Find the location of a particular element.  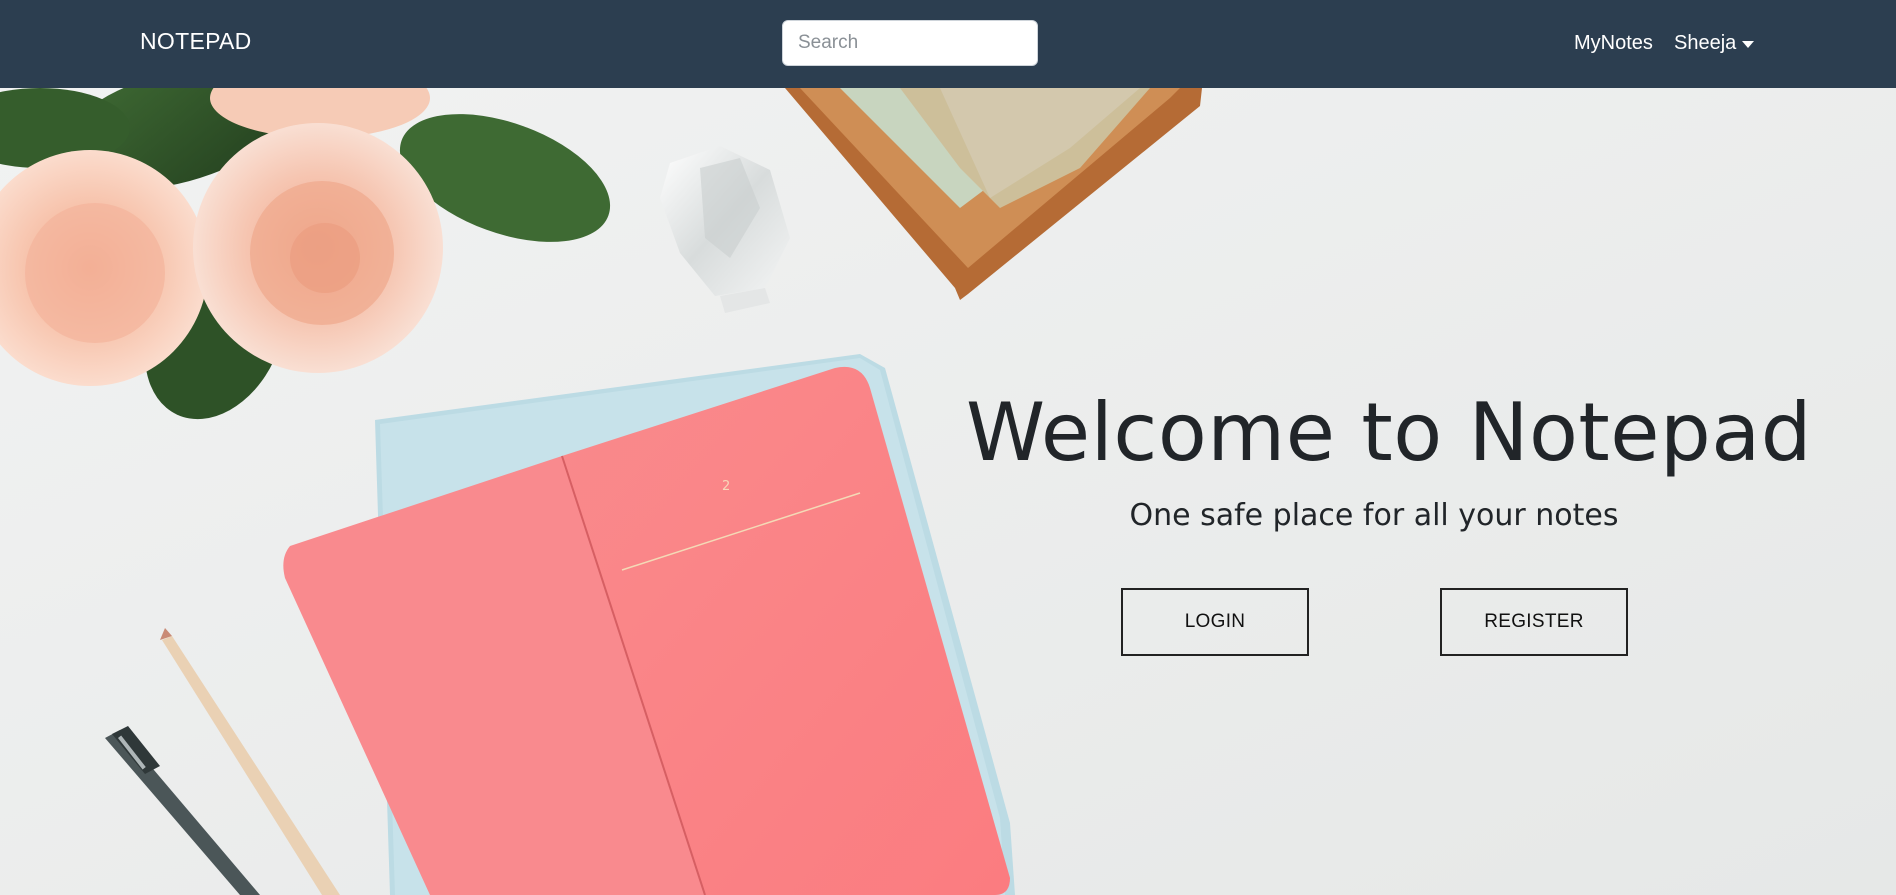

brand-logo: NOTEPAD is located at coordinates (196, 41).